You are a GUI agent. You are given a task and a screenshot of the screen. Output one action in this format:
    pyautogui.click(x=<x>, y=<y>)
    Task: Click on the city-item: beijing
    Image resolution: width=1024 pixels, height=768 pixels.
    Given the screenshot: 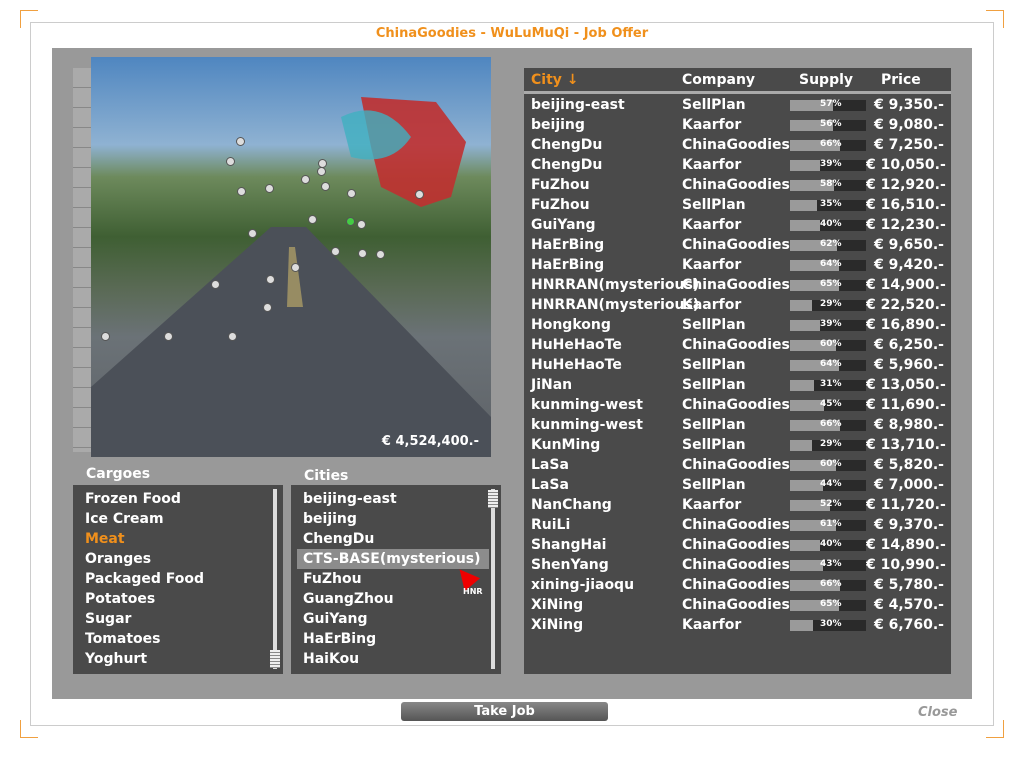 What is the action you would take?
    pyautogui.click(x=396, y=519)
    